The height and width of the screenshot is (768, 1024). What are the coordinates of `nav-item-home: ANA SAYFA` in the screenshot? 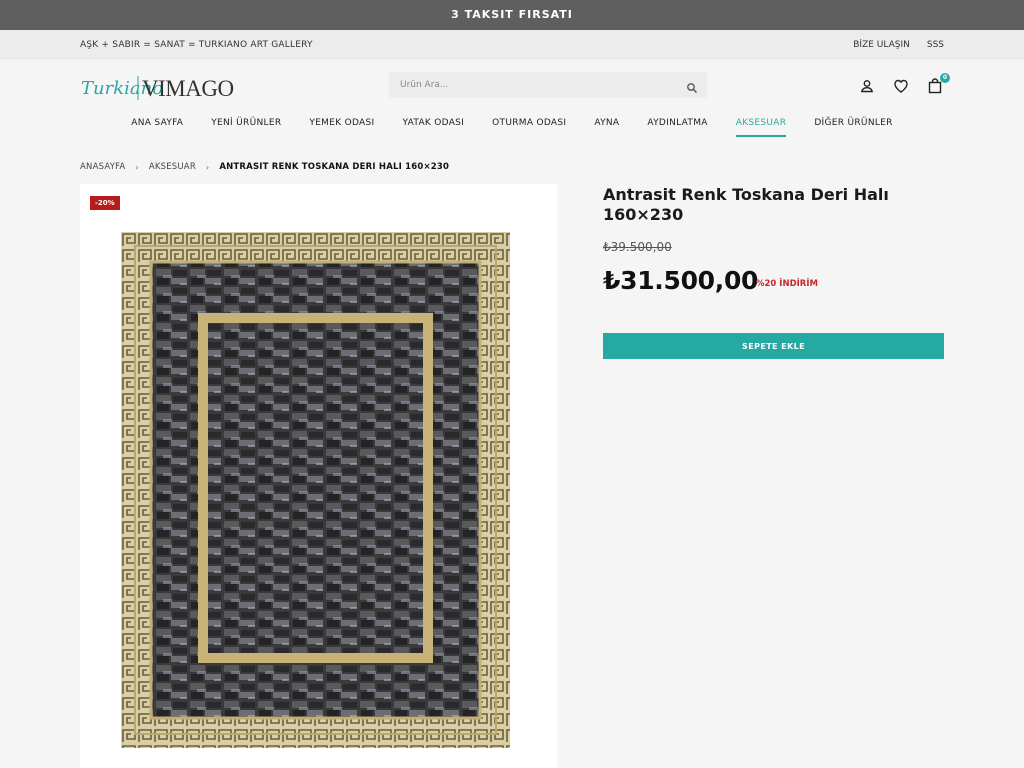 It's located at (157, 128).